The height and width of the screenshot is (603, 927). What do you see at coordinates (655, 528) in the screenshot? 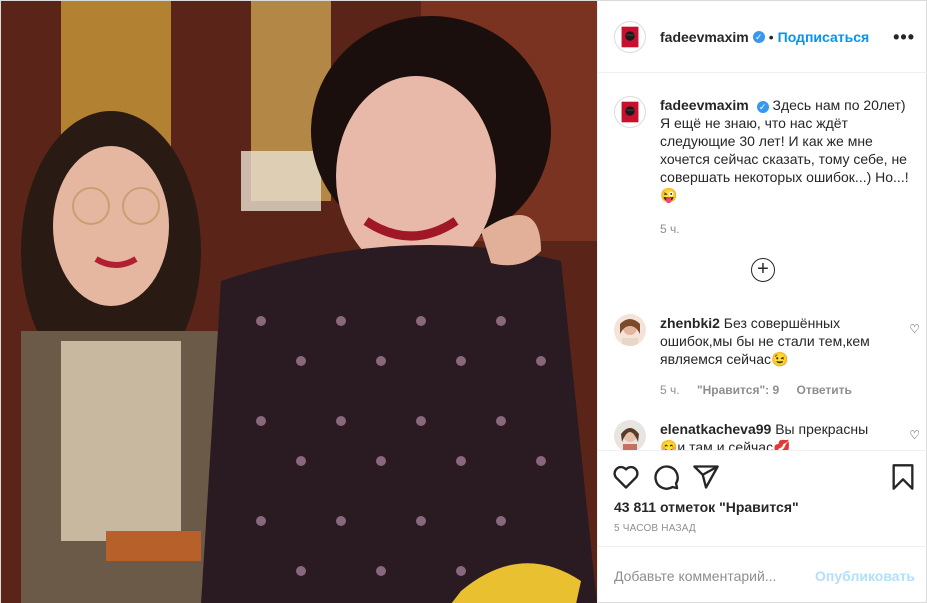
I see `posted-time: 5 ЧАСОВ НАЗАД` at bounding box center [655, 528].